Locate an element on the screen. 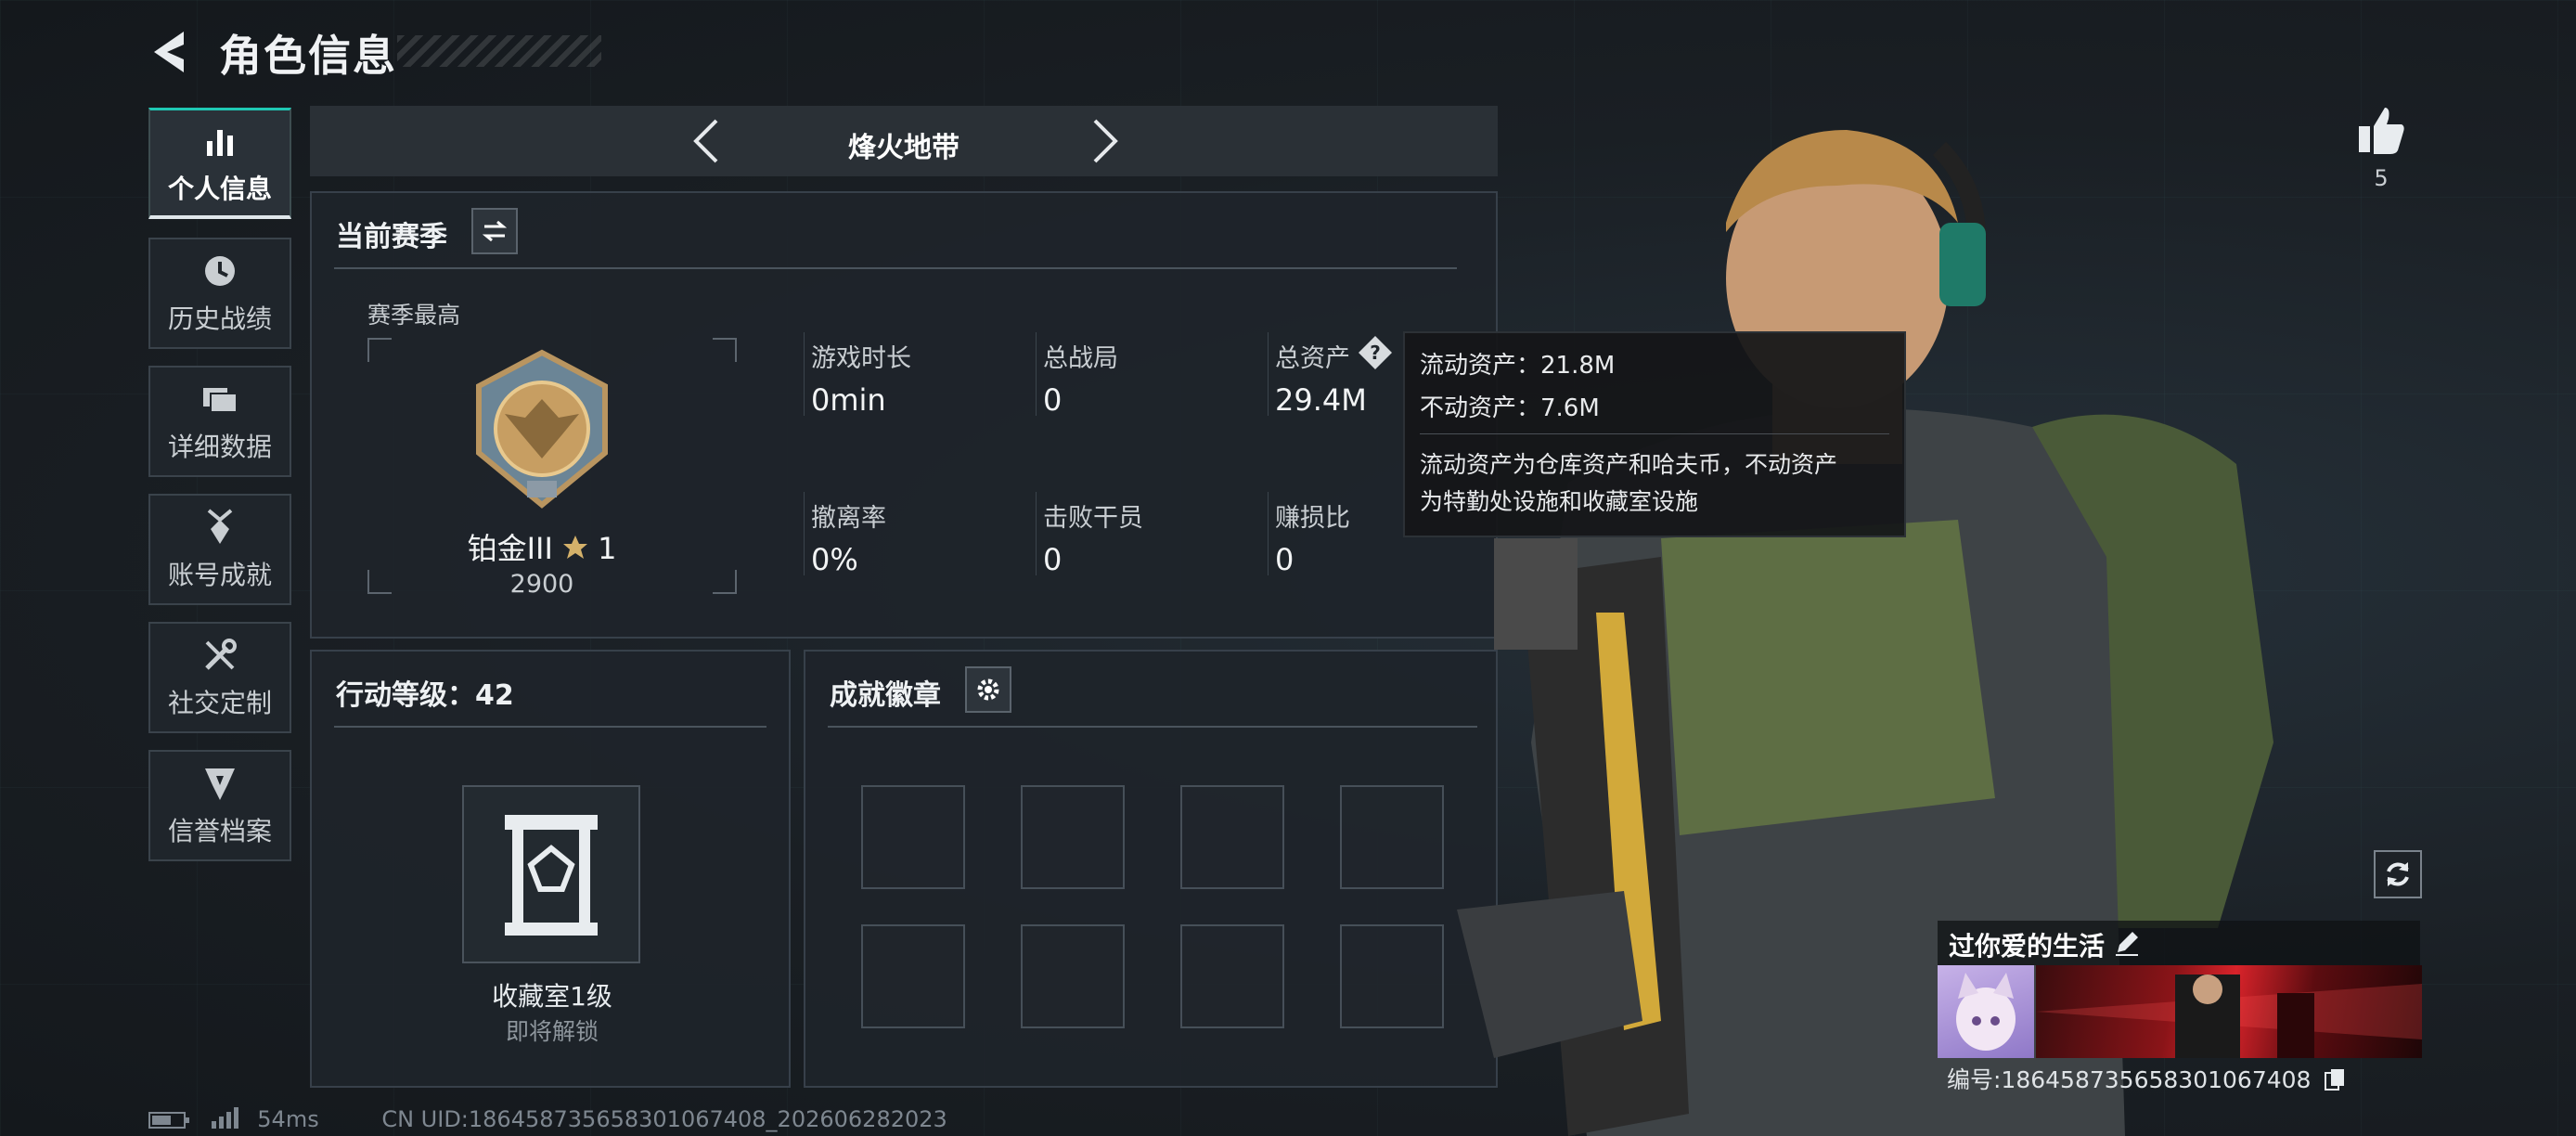 The width and height of the screenshot is (2576, 1136). rank-name-row: 铂金III 1 is located at coordinates (542, 546).